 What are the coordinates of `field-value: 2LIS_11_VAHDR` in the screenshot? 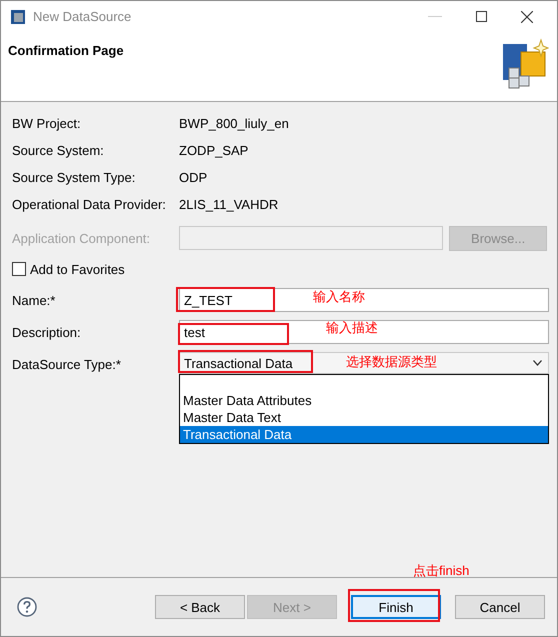 It's located at (228, 204).